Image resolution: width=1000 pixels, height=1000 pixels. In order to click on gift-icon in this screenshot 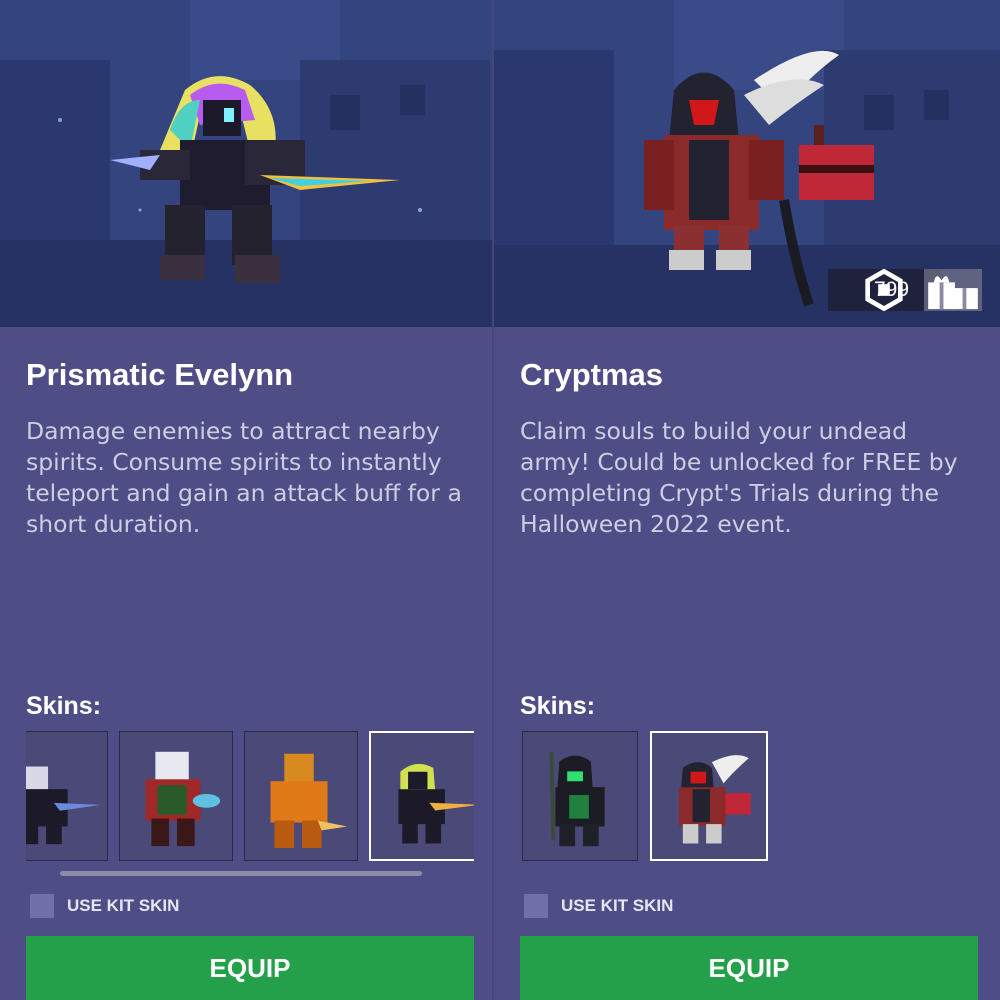, I will do `click(953, 293)`.